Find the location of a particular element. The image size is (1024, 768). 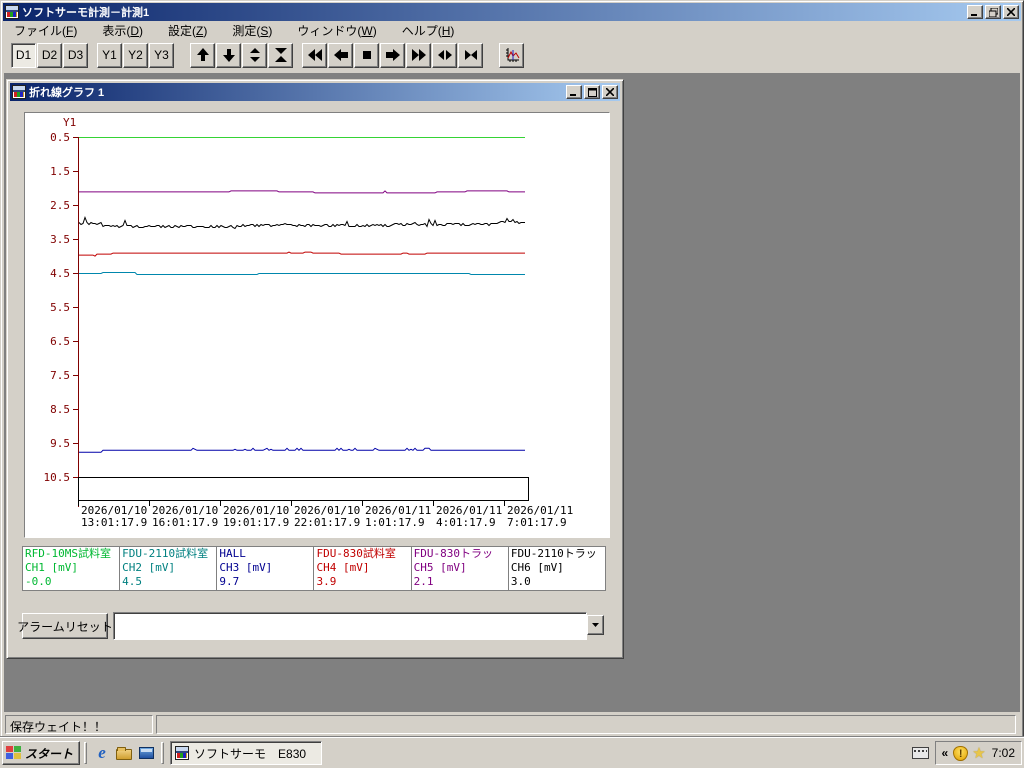

legend-value-ch6: 3.0 is located at coordinates (520, 581).